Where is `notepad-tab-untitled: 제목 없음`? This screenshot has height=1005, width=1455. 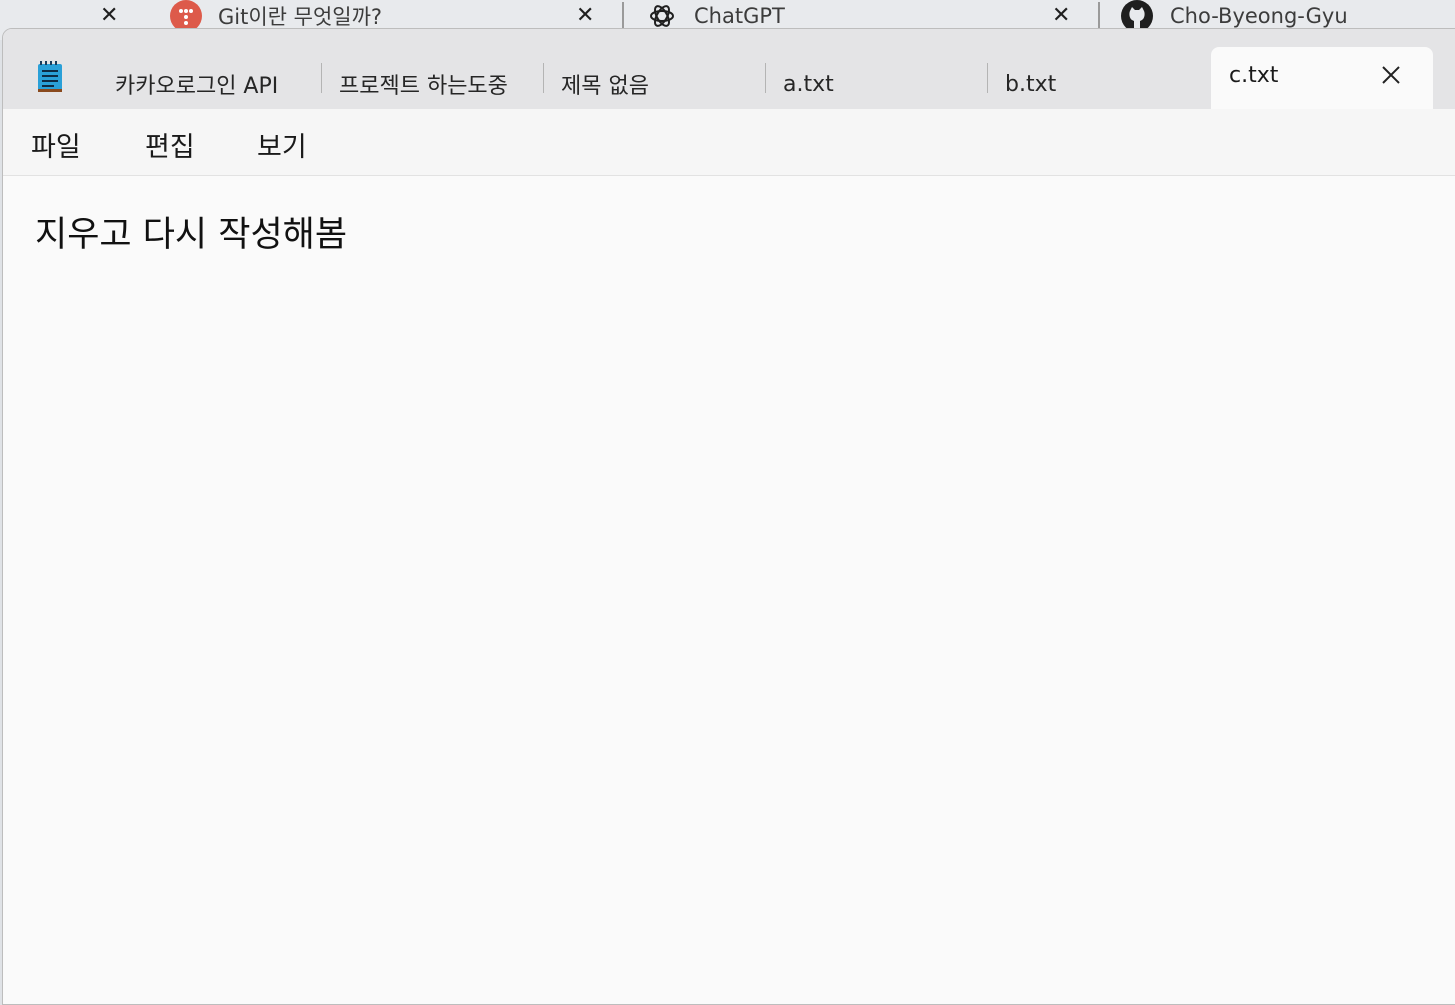 notepad-tab-untitled: 제목 없음 is located at coordinates (661, 84).